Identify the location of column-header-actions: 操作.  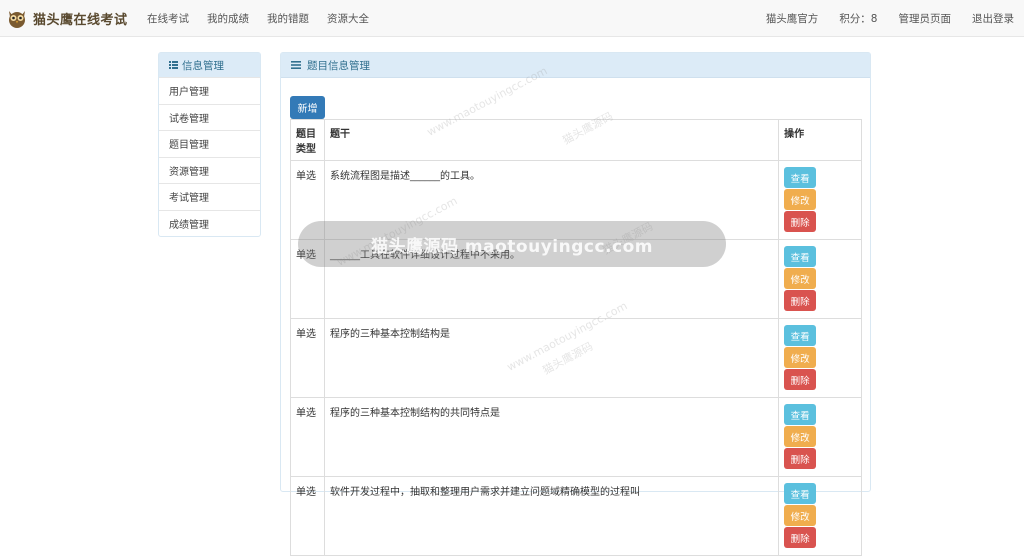
(820, 140).